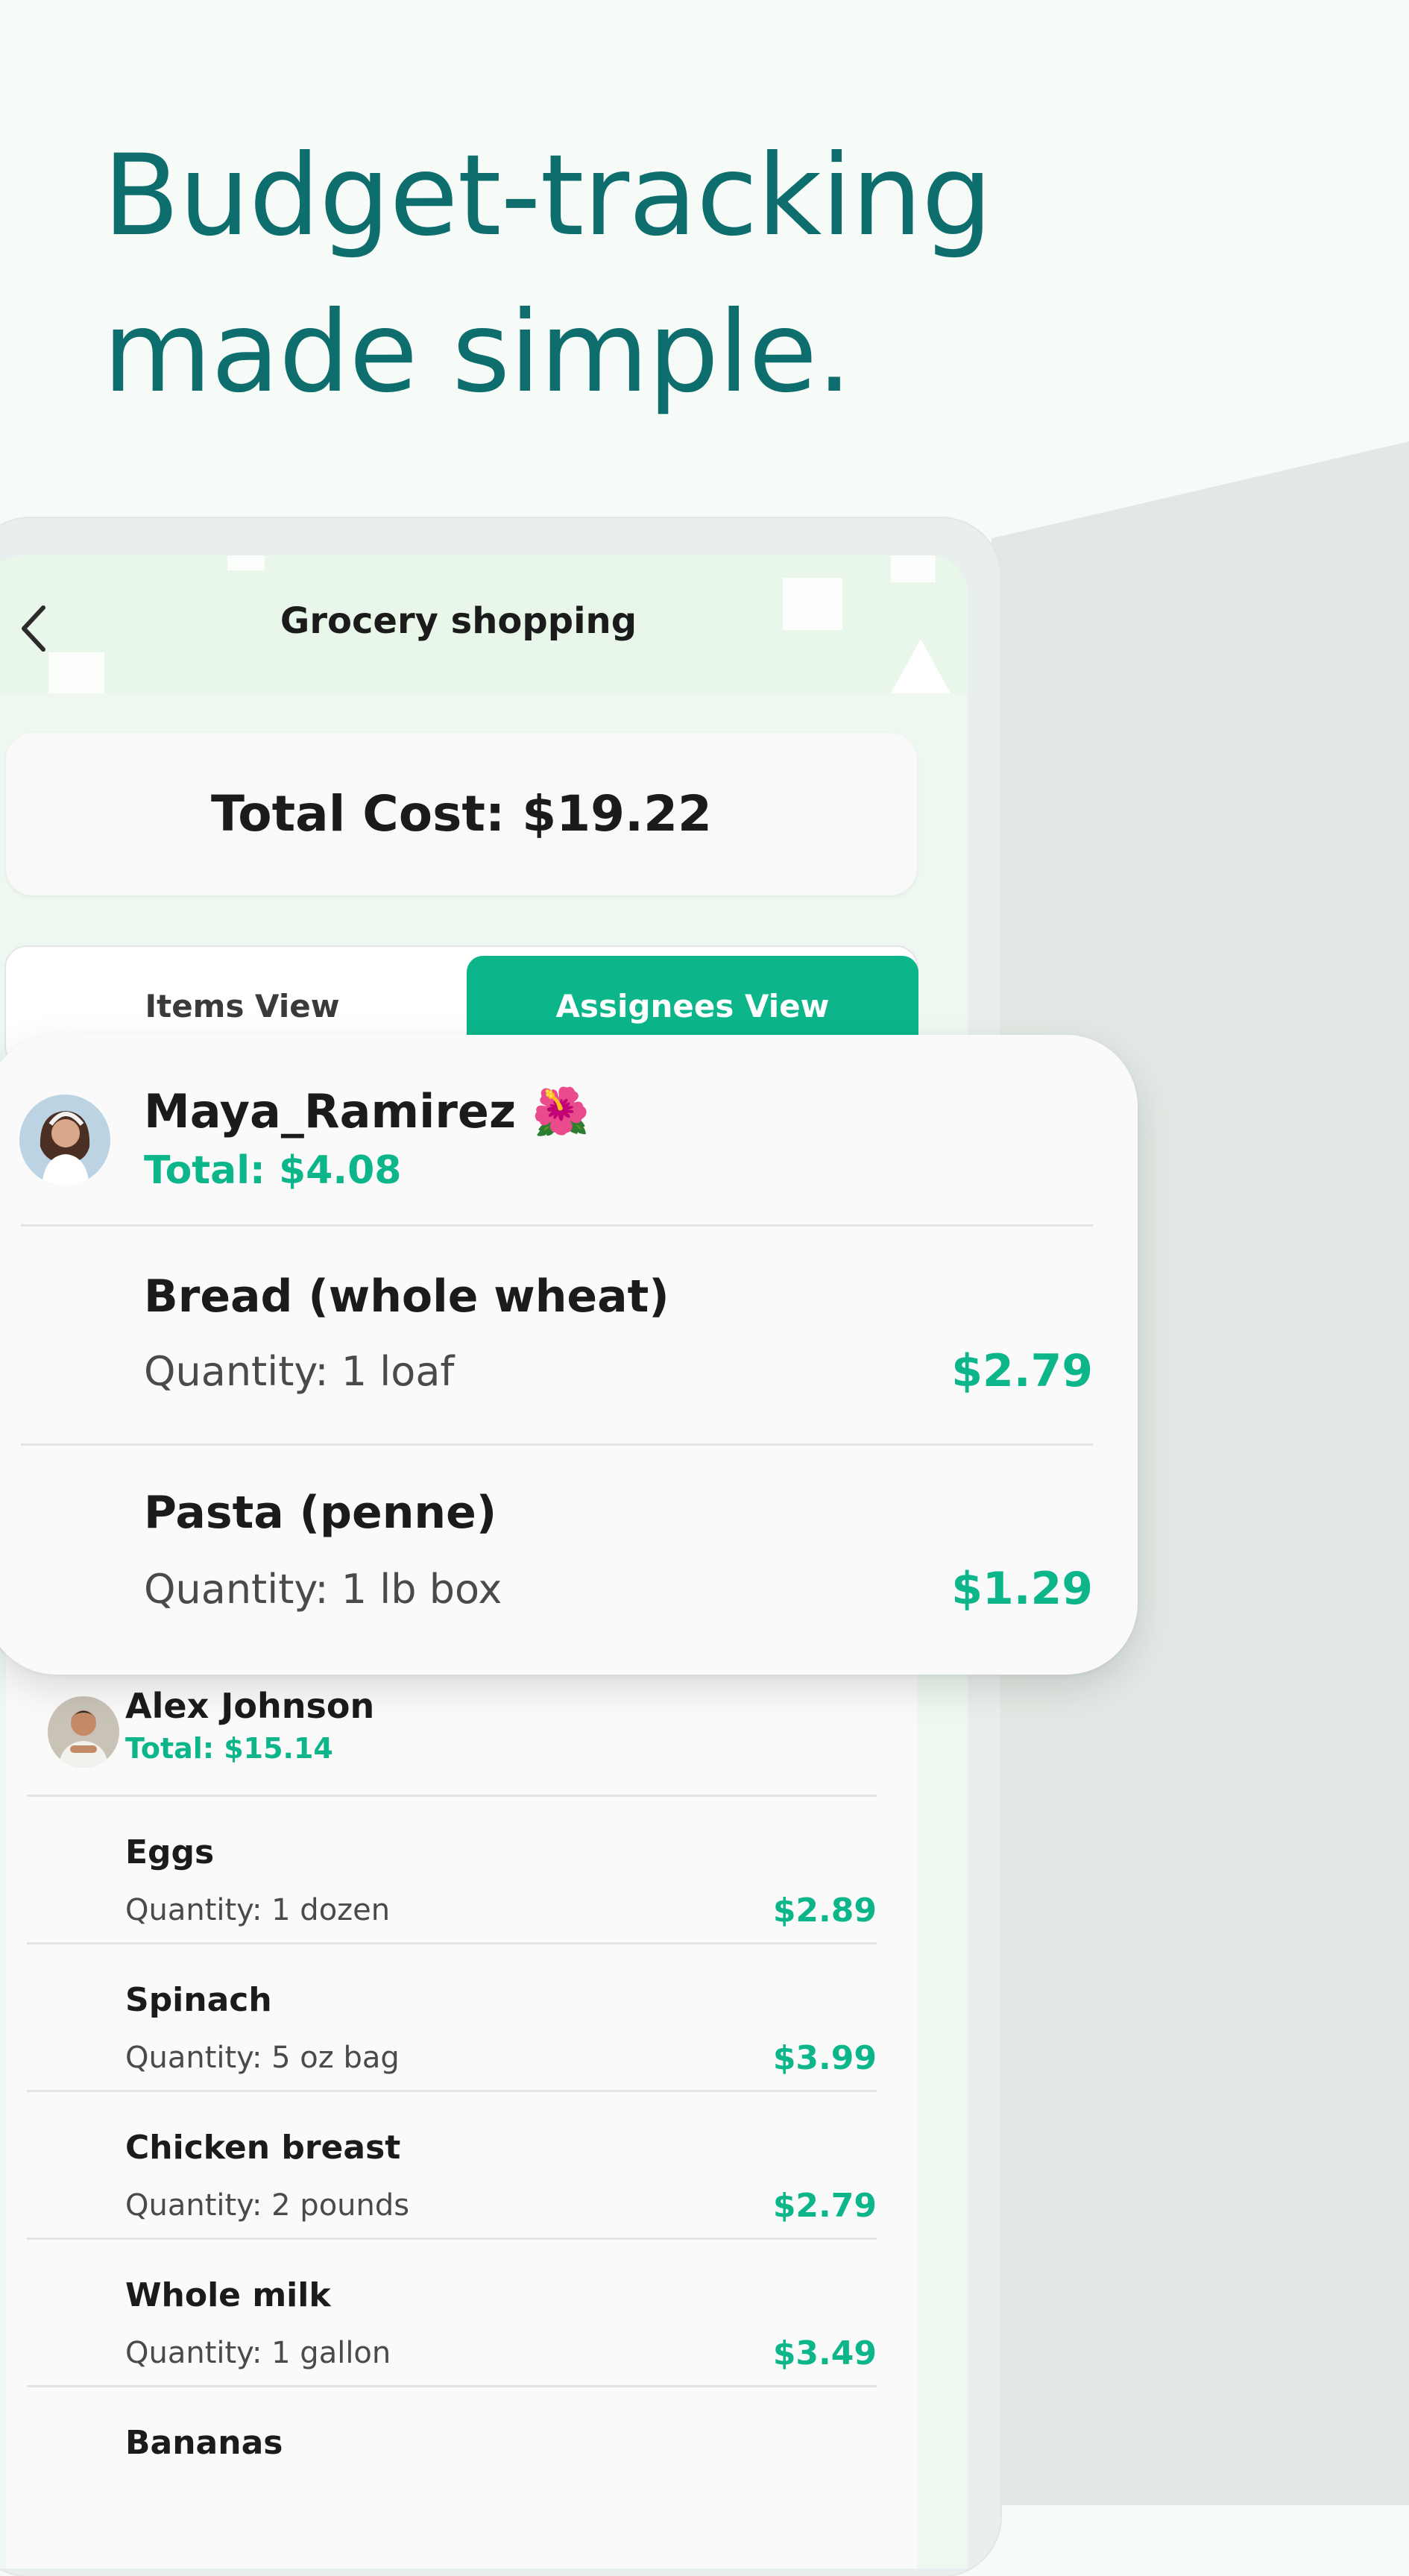  Describe the element at coordinates (458, 621) in the screenshot. I see `screen-title: Grocery shopping` at that location.